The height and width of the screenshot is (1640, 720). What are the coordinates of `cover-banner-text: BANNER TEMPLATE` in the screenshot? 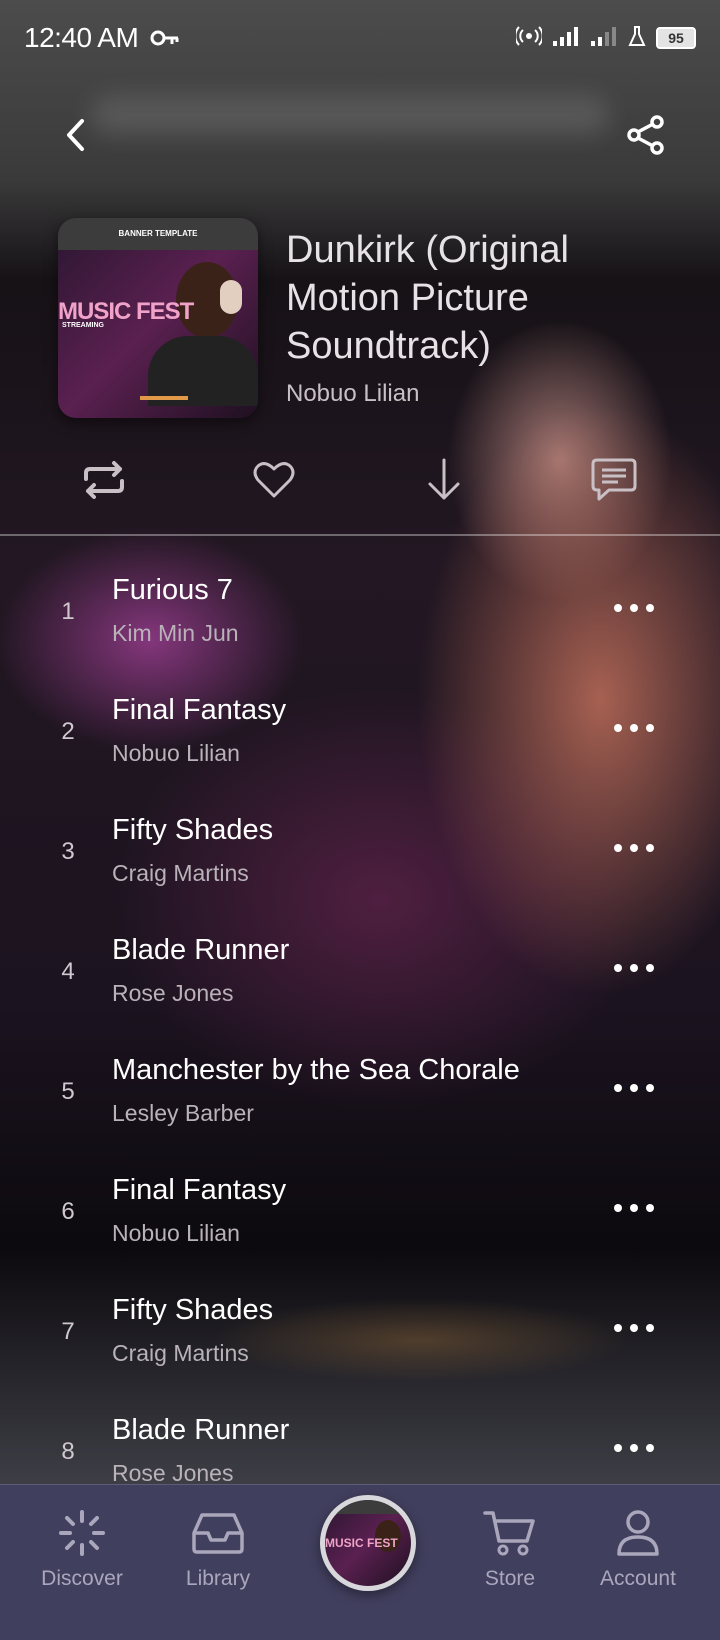 It's located at (158, 233).